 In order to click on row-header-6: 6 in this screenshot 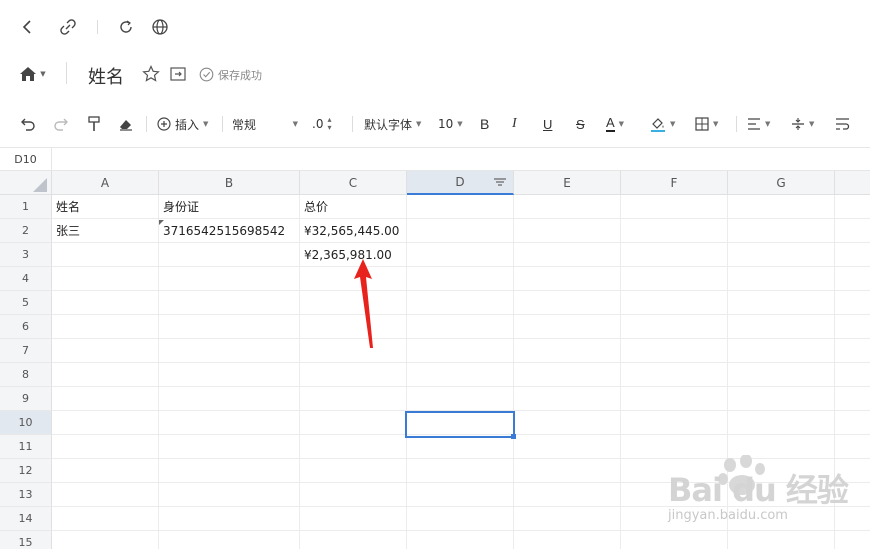, I will do `click(26, 327)`.